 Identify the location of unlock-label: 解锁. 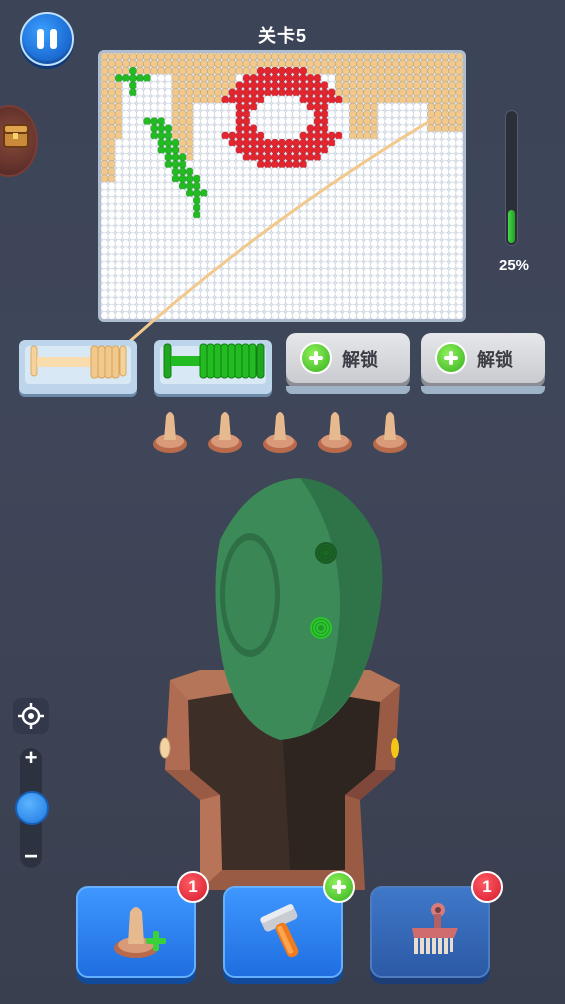
(495, 360).